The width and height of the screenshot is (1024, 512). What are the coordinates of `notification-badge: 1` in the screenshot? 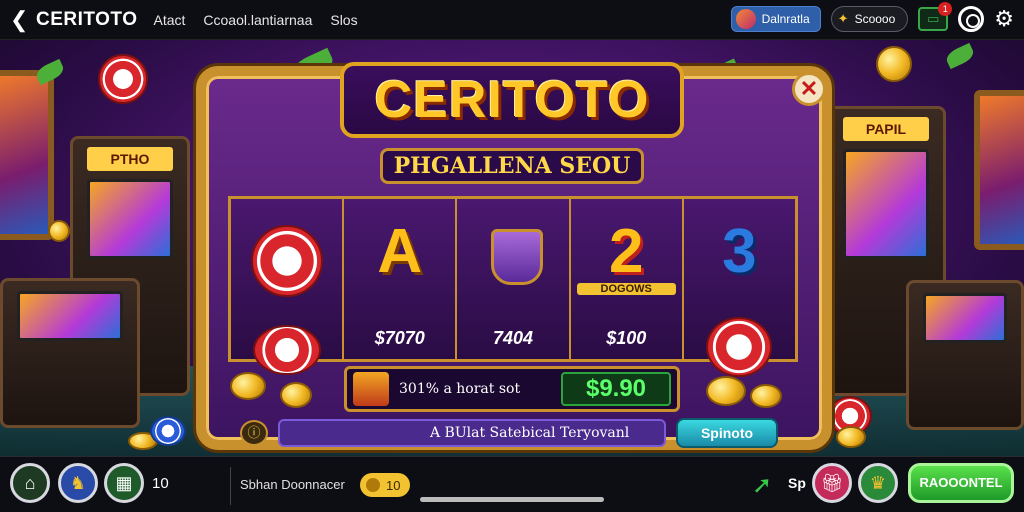 It's located at (945, 9).